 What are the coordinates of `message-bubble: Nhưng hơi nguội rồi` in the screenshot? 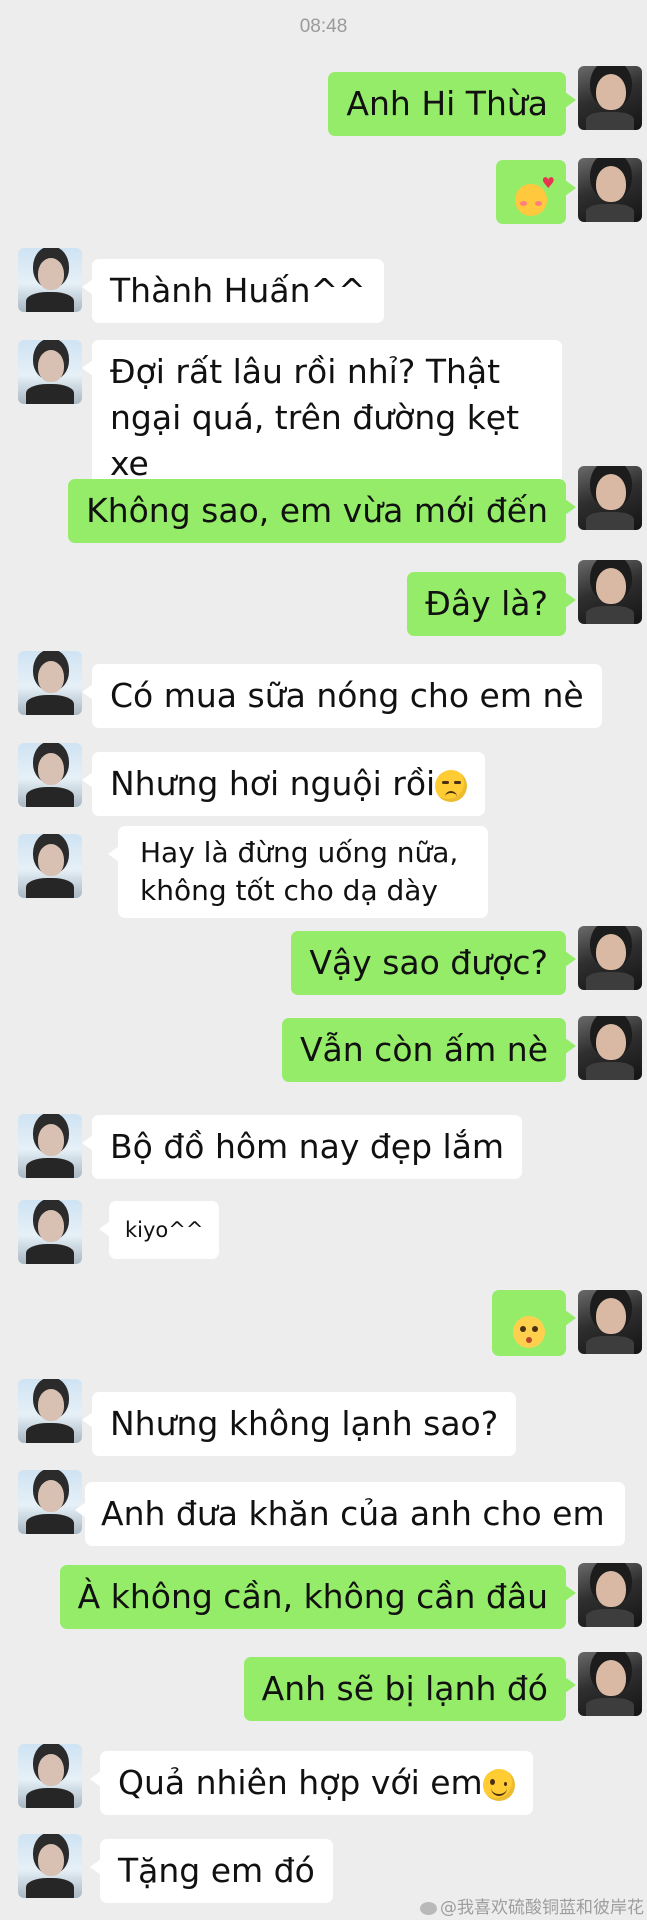 It's located at (283, 784).